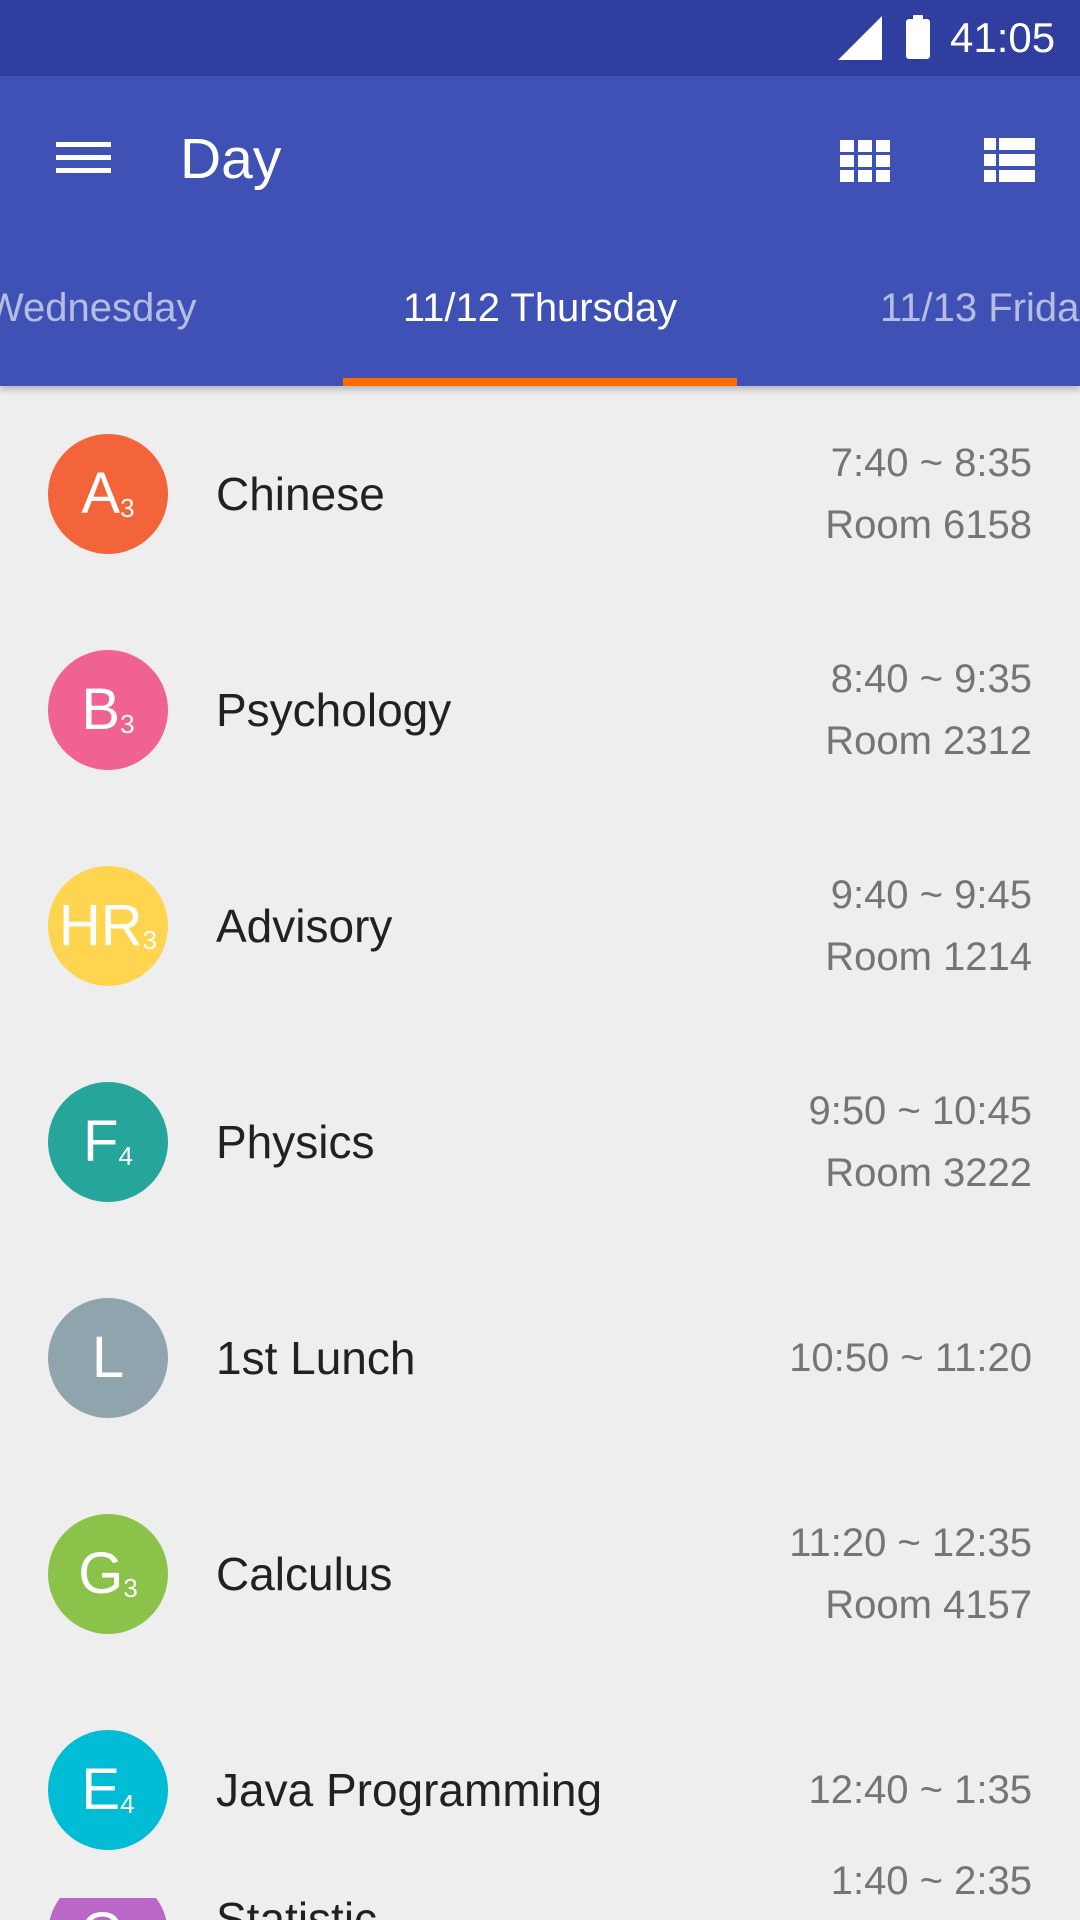 This screenshot has width=1080, height=1920. Describe the element at coordinates (540, 1574) in the screenshot. I see `list-item: G3 Calculus 11:20 ~ 12:35 Room 4157` at that location.